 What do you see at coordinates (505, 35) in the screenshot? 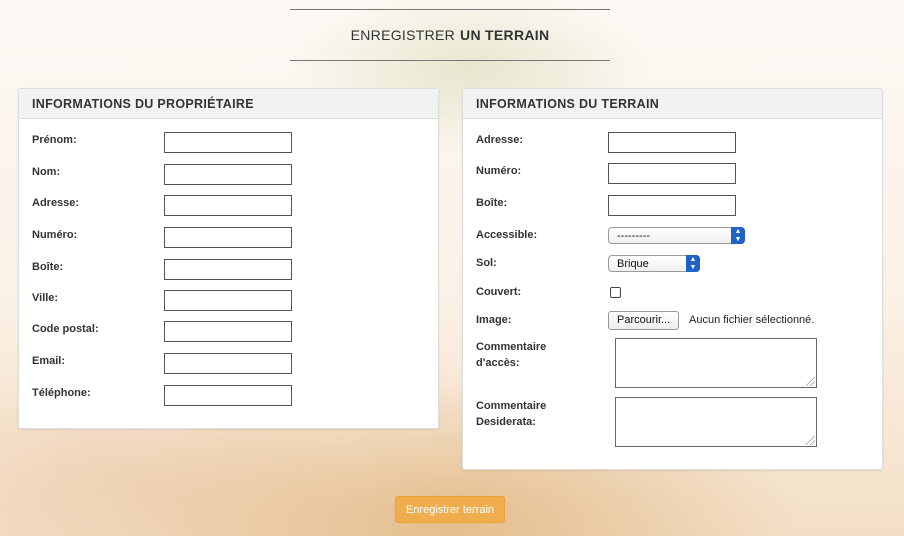
I see `page-title-bold: UN TERRAIN` at bounding box center [505, 35].